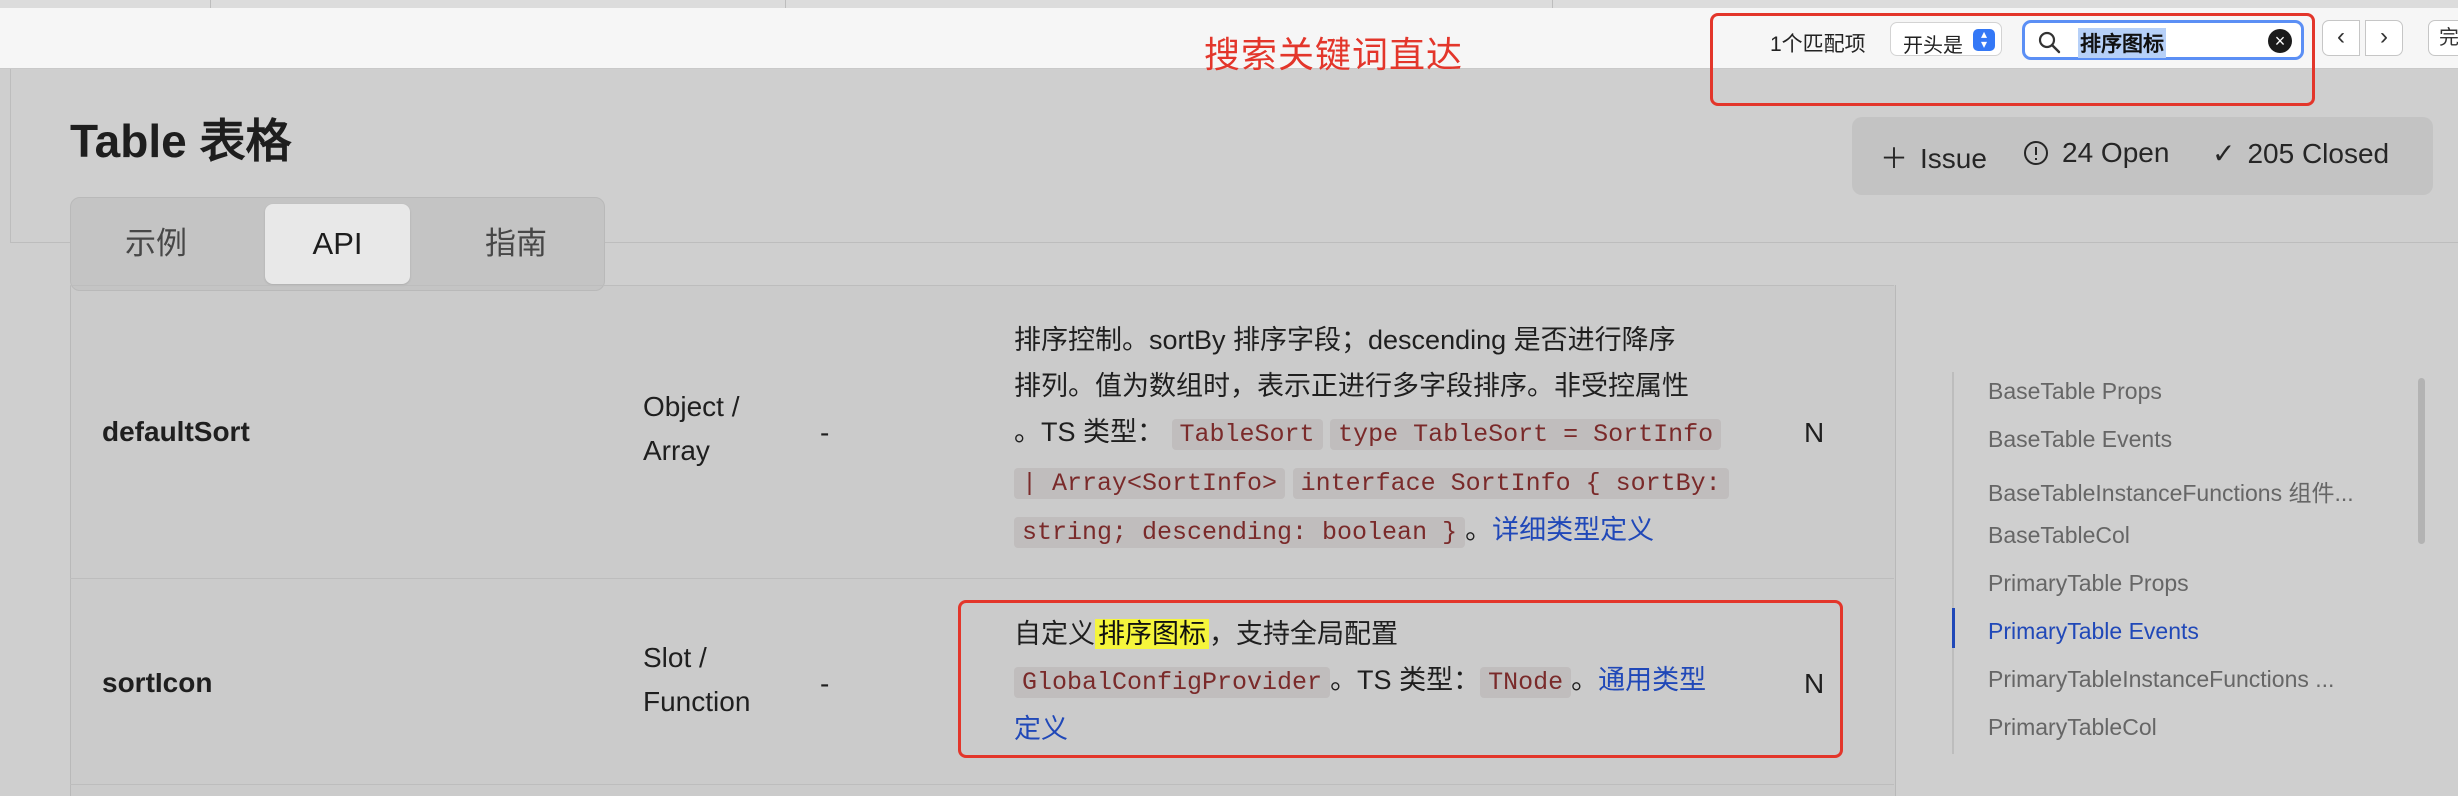 The image size is (2458, 796). Describe the element at coordinates (2036, 153) in the screenshot. I see `issue-open-icon` at that location.